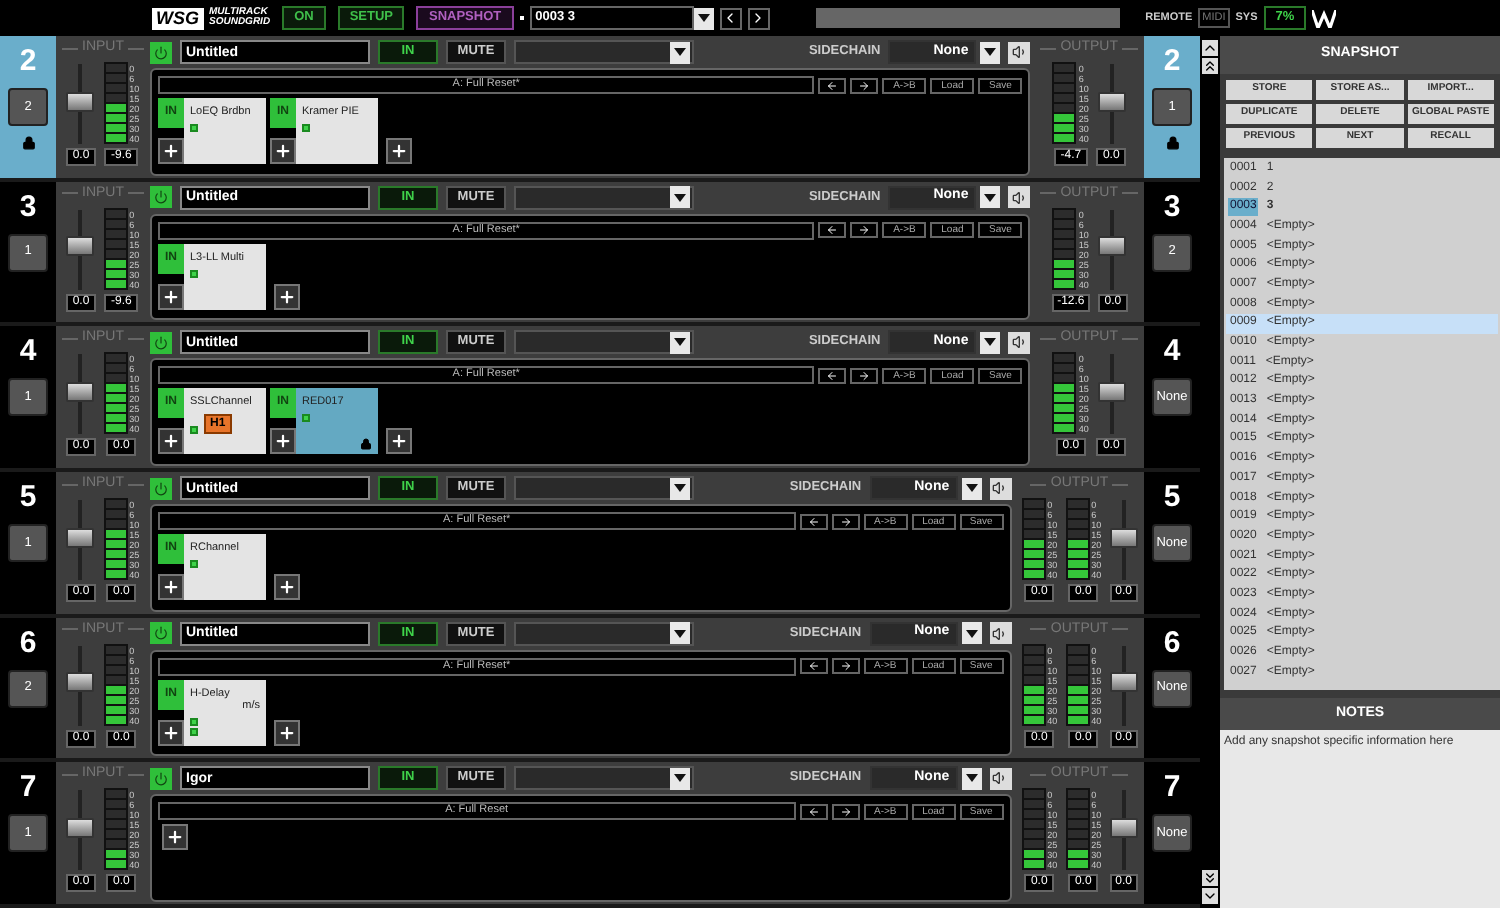 This screenshot has height=908, width=1500. What do you see at coordinates (1210, 896) in the screenshot?
I see `scroll-down-icon` at bounding box center [1210, 896].